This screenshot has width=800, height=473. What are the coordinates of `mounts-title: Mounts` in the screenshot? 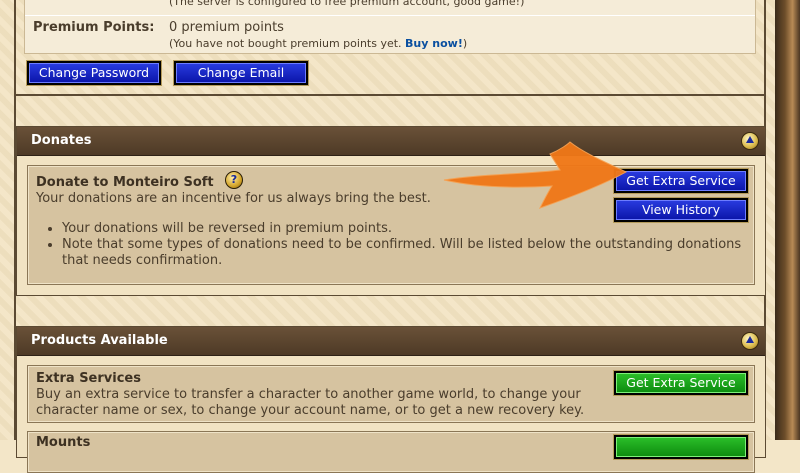 It's located at (63, 442).